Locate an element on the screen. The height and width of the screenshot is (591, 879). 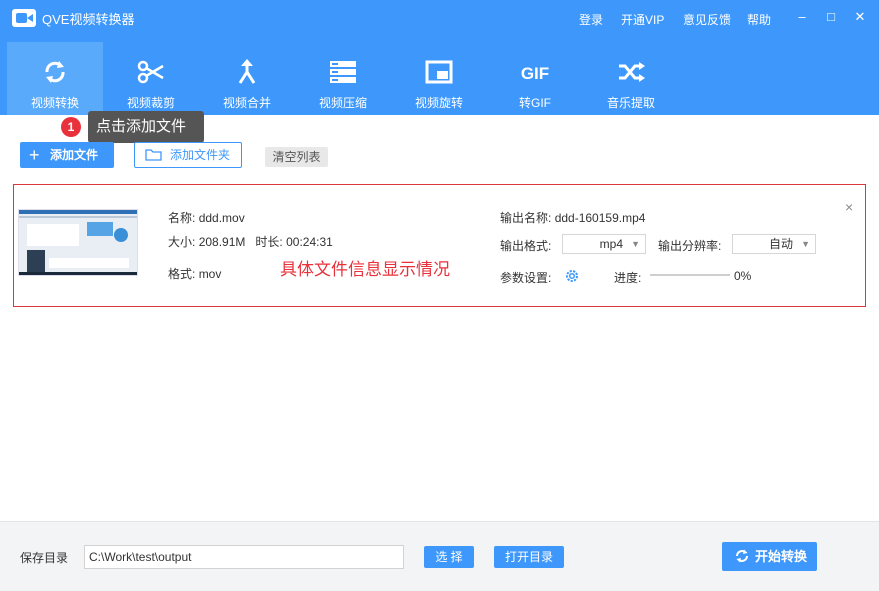
footer: 保存目录 选 择 打开目录 开始转换 is located at coordinates (439, 556).